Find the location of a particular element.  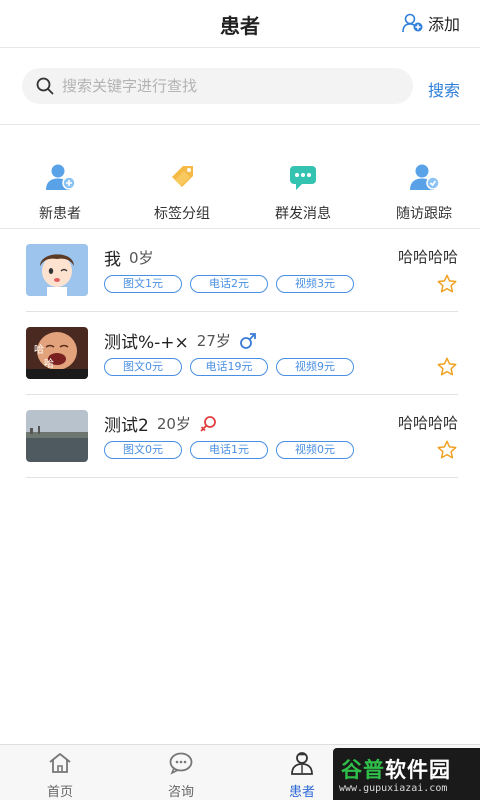

phone-consult-tag: 电话1元 is located at coordinates (229, 450).